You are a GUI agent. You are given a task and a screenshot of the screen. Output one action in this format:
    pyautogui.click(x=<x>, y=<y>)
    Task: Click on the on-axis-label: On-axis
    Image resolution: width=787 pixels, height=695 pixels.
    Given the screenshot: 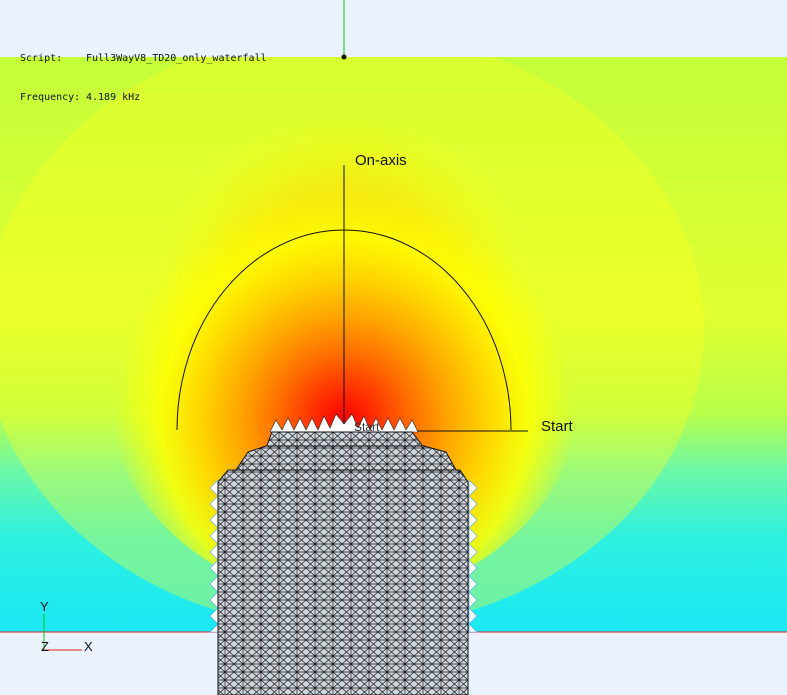 What is the action you would take?
    pyautogui.click(x=381, y=160)
    